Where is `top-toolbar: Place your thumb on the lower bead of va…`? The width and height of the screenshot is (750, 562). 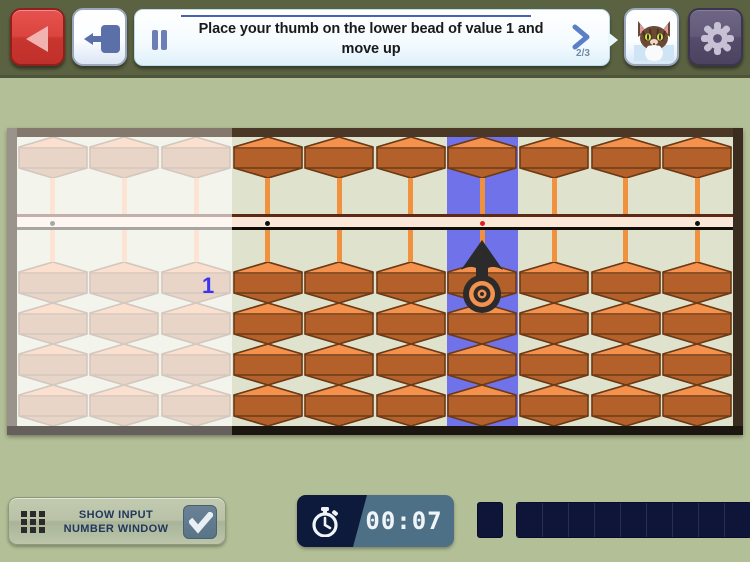
top-toolbar: Place your thumb on the lower bead of va… is located at coordinates (375, 39).